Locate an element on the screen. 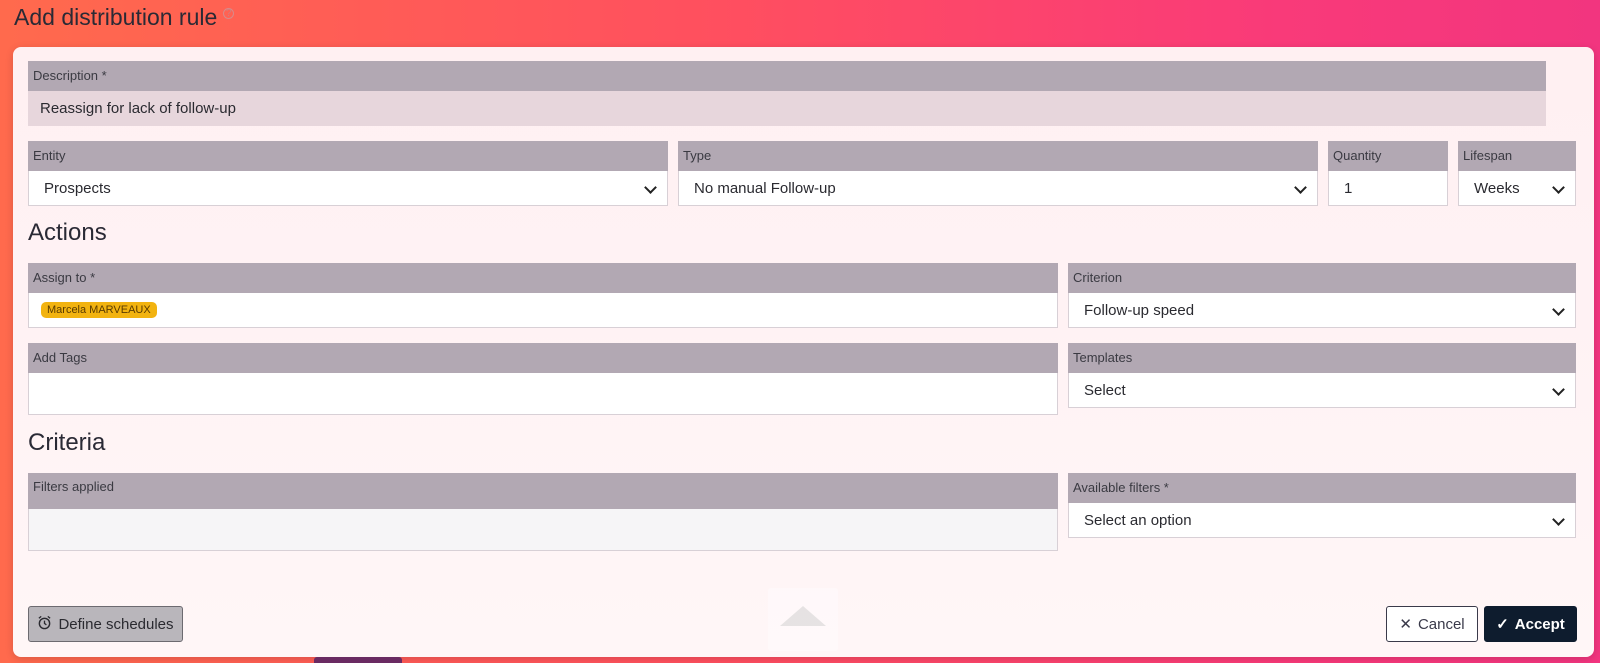 This screenshot has height=663, width=1600. quantity-input: 1 is located at coordinates (1388, 188).